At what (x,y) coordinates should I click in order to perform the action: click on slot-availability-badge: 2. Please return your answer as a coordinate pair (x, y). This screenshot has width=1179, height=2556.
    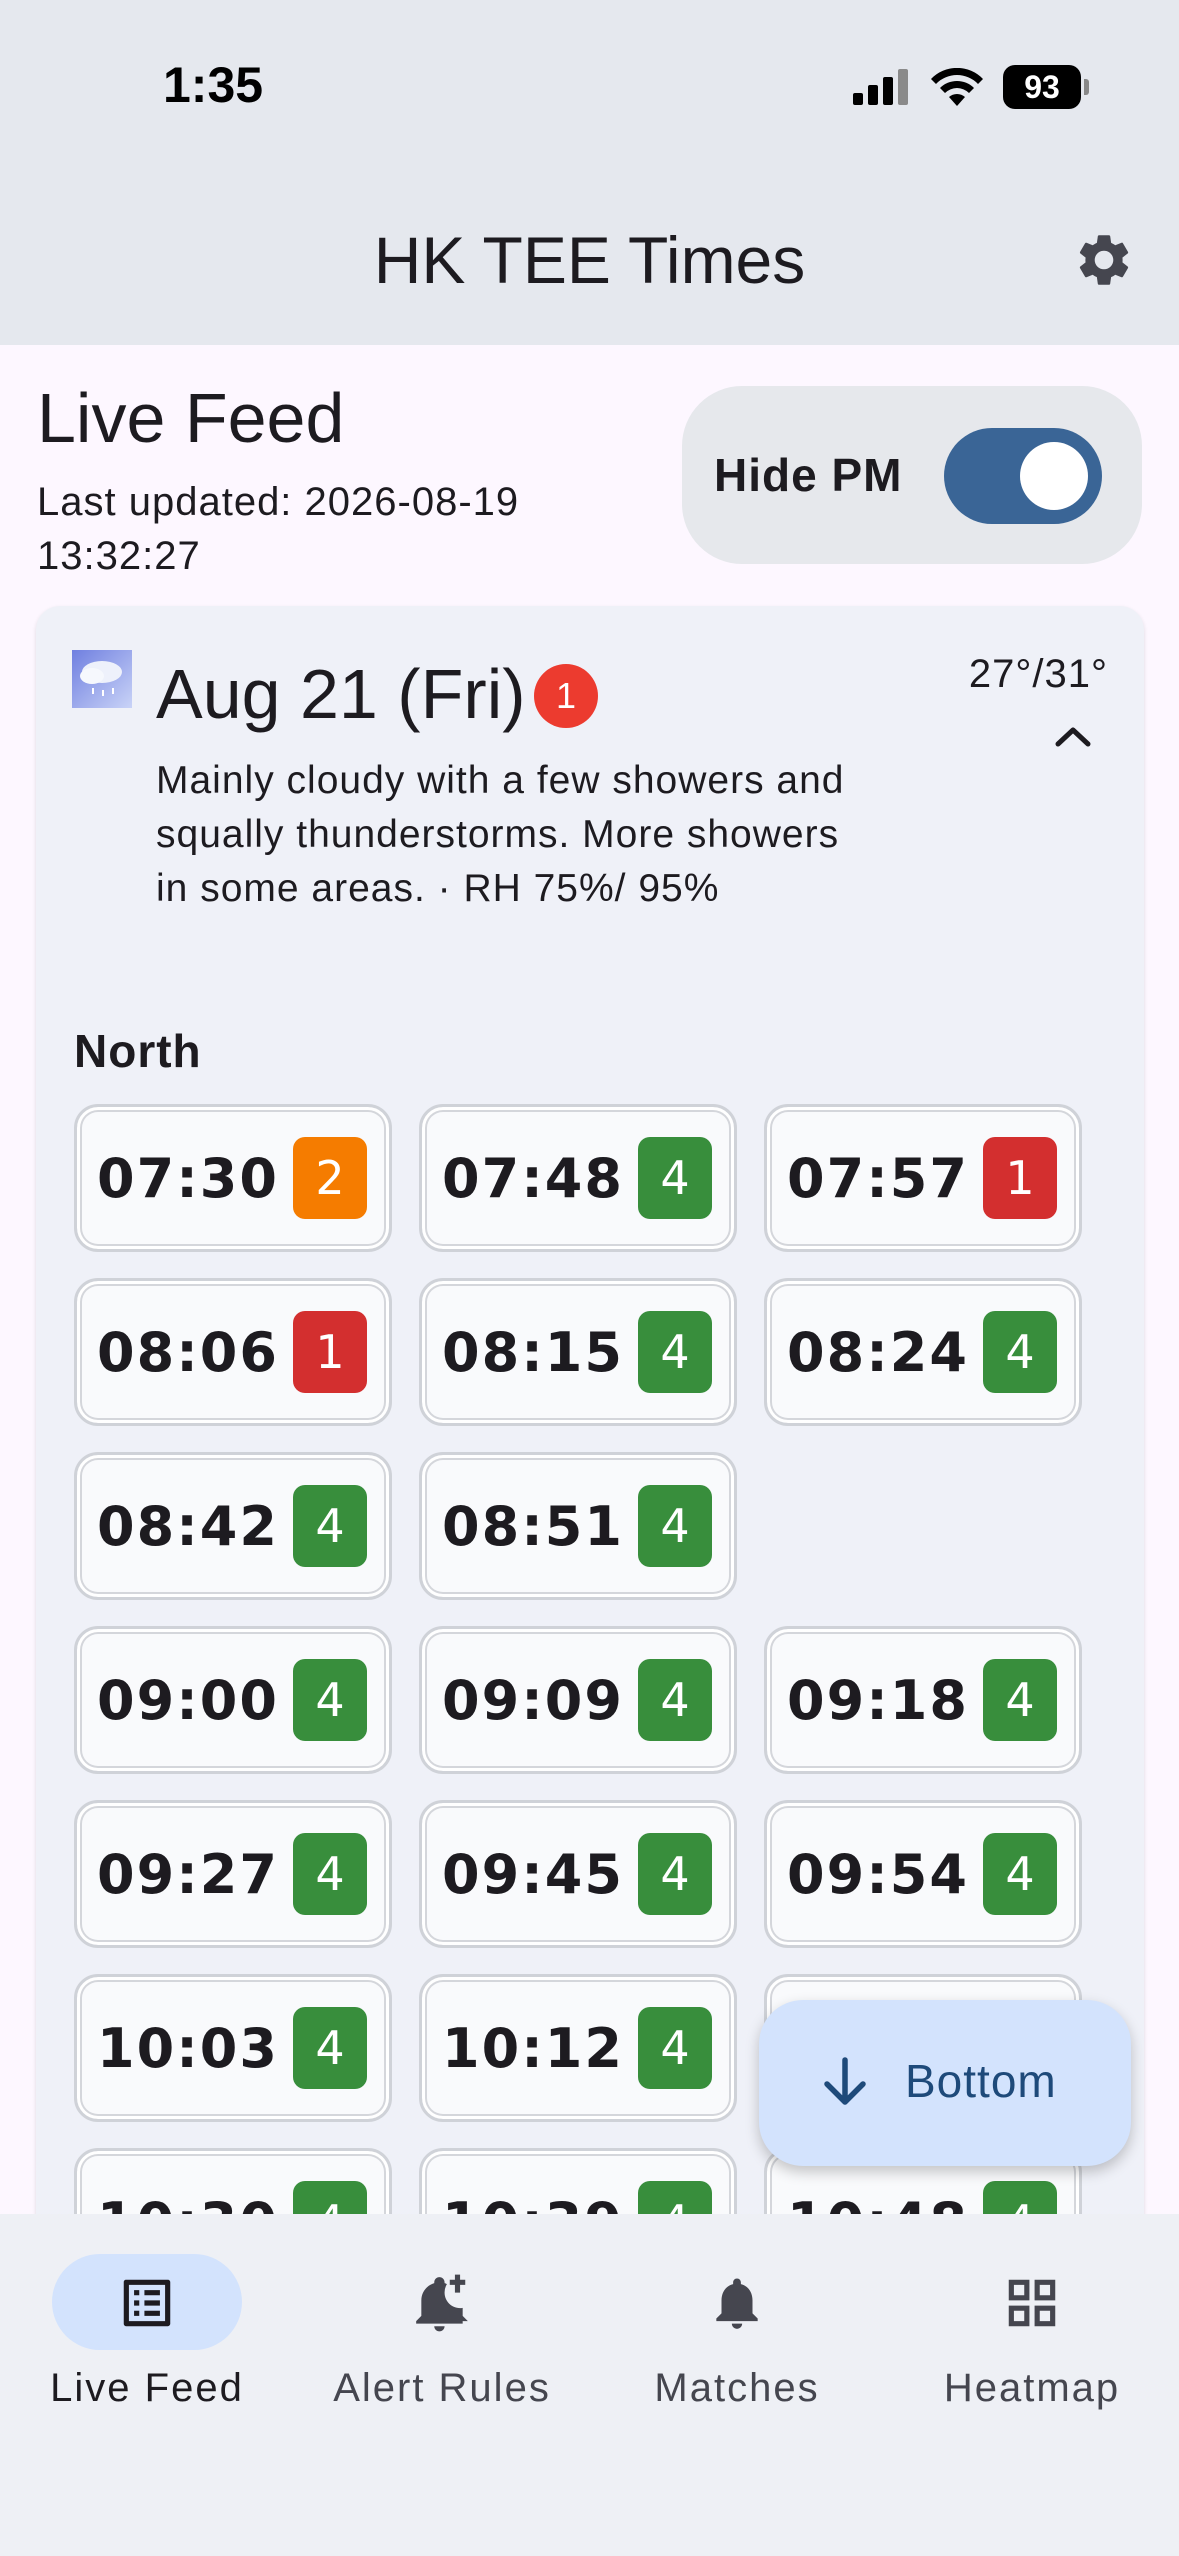
    Looking at the image, I should click on (330, 1178).